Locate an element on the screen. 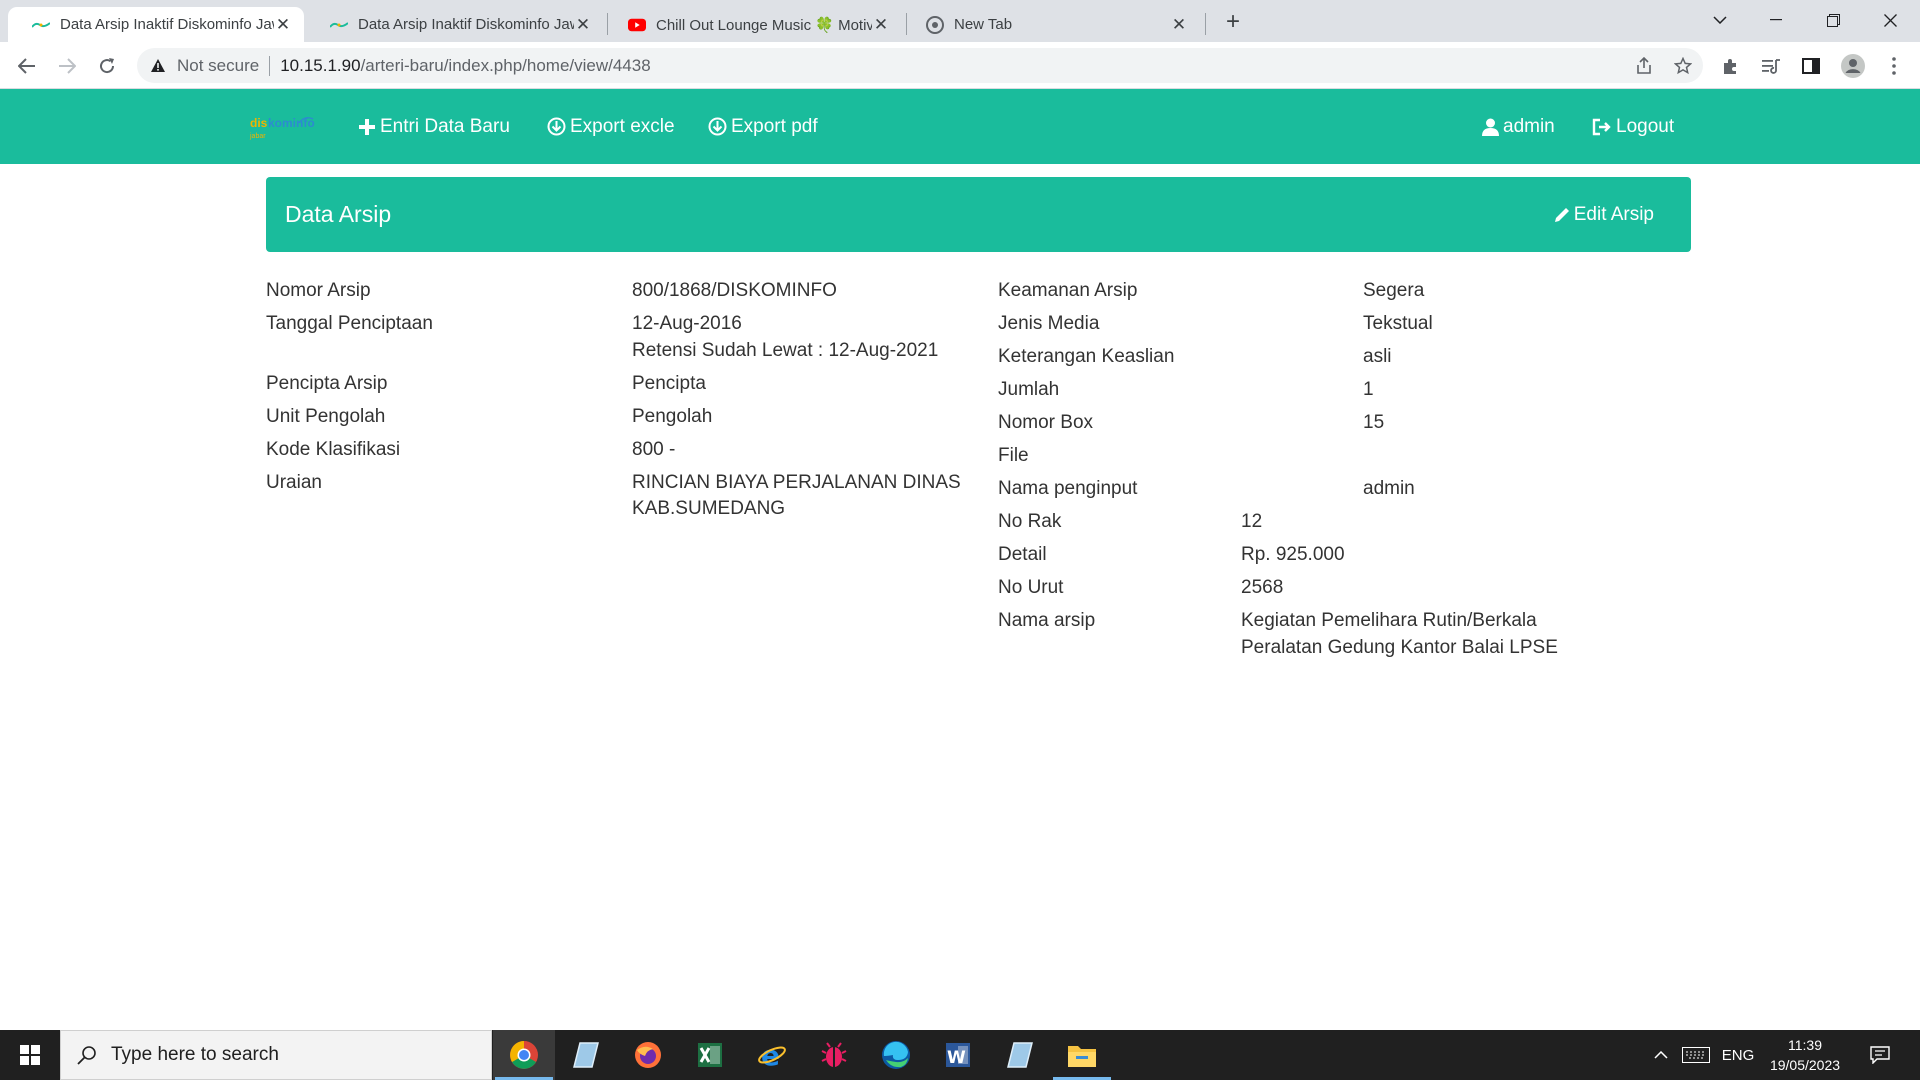  clock-time: 11:39 is located at coordinates (1805, 1045).